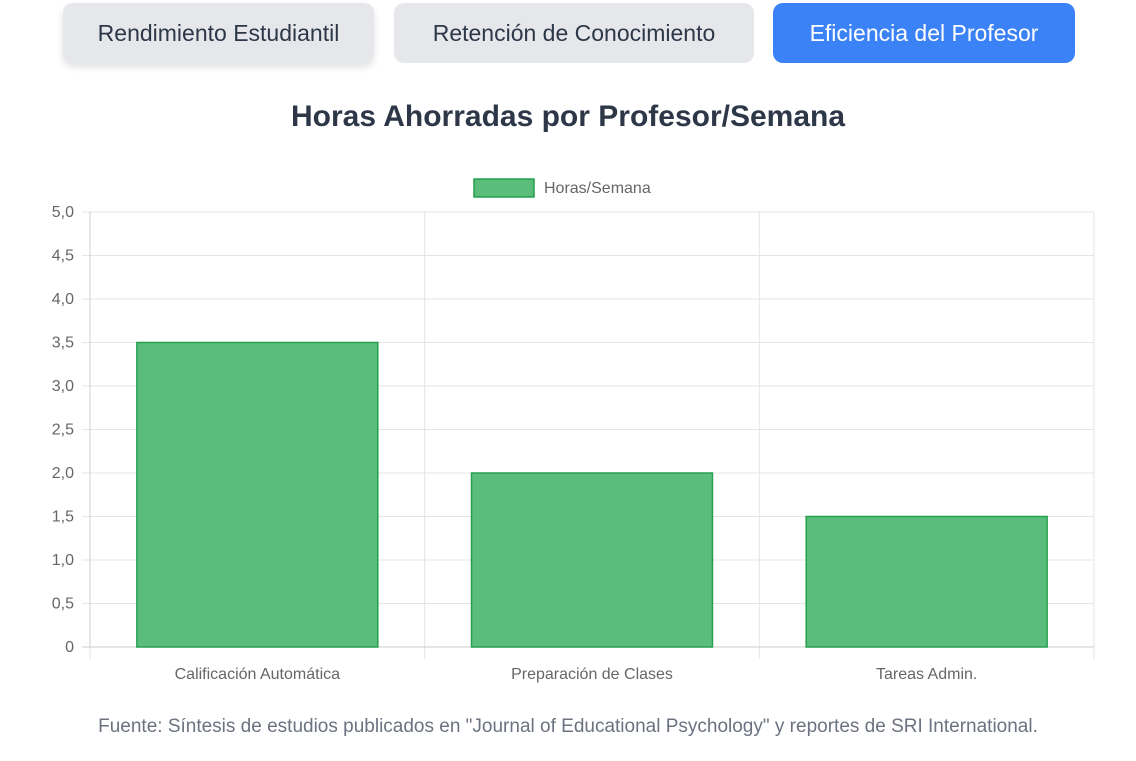 The image size is (1136, 761). I want to click on y-tick-label: 0,5, so click(63, 604).